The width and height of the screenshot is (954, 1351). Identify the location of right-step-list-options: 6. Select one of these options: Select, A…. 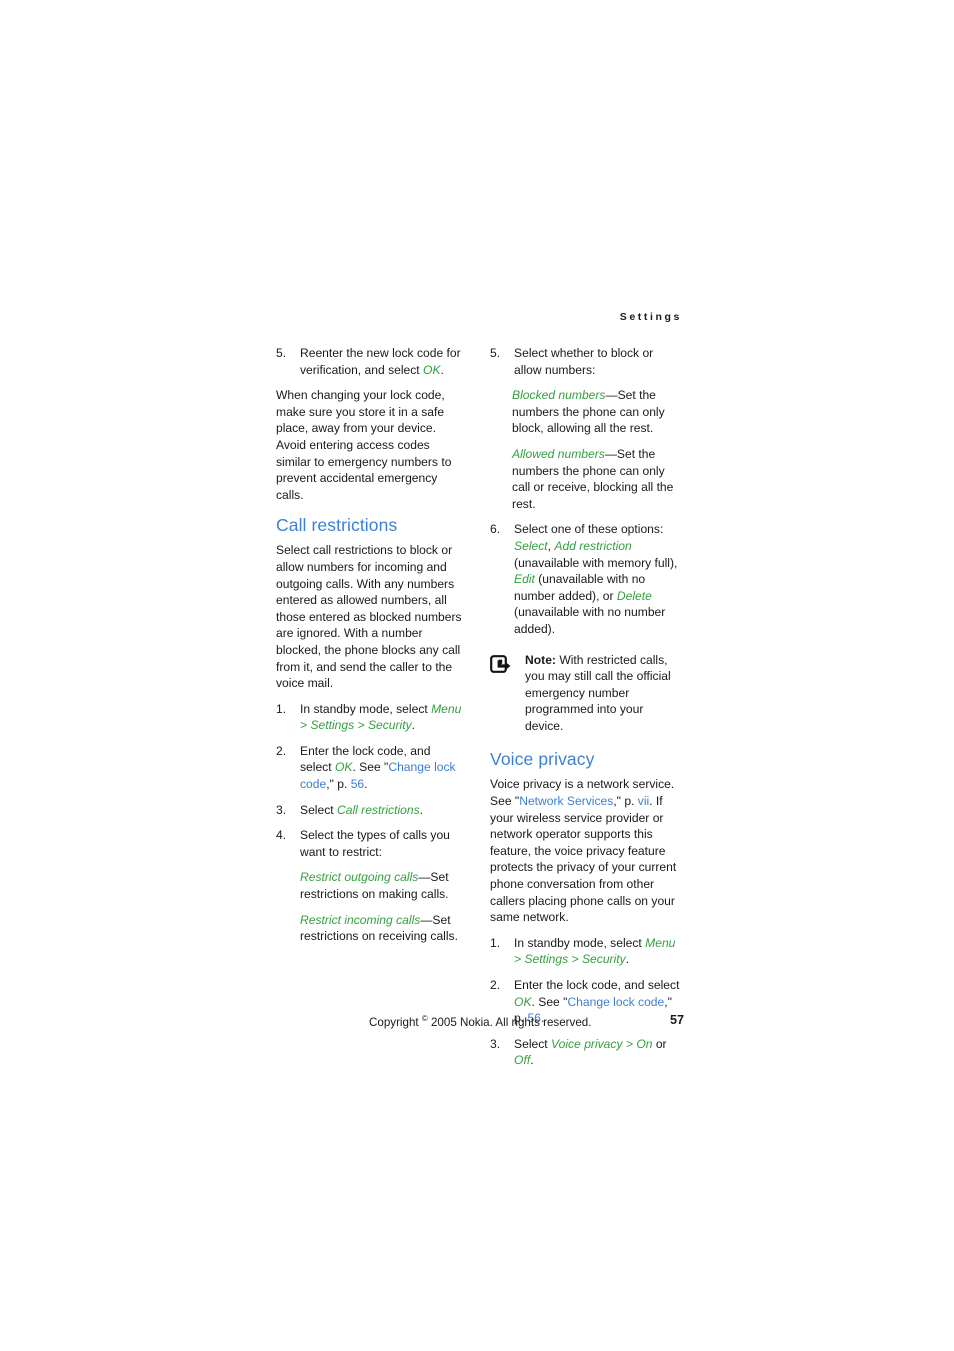
(587, 579).